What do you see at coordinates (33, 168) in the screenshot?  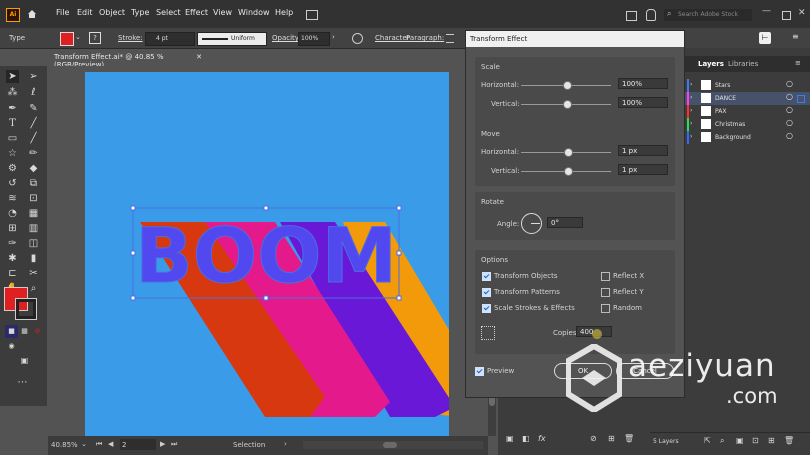 I see `eraser-tool-icon: ◆` at bounding box center [33, 168].